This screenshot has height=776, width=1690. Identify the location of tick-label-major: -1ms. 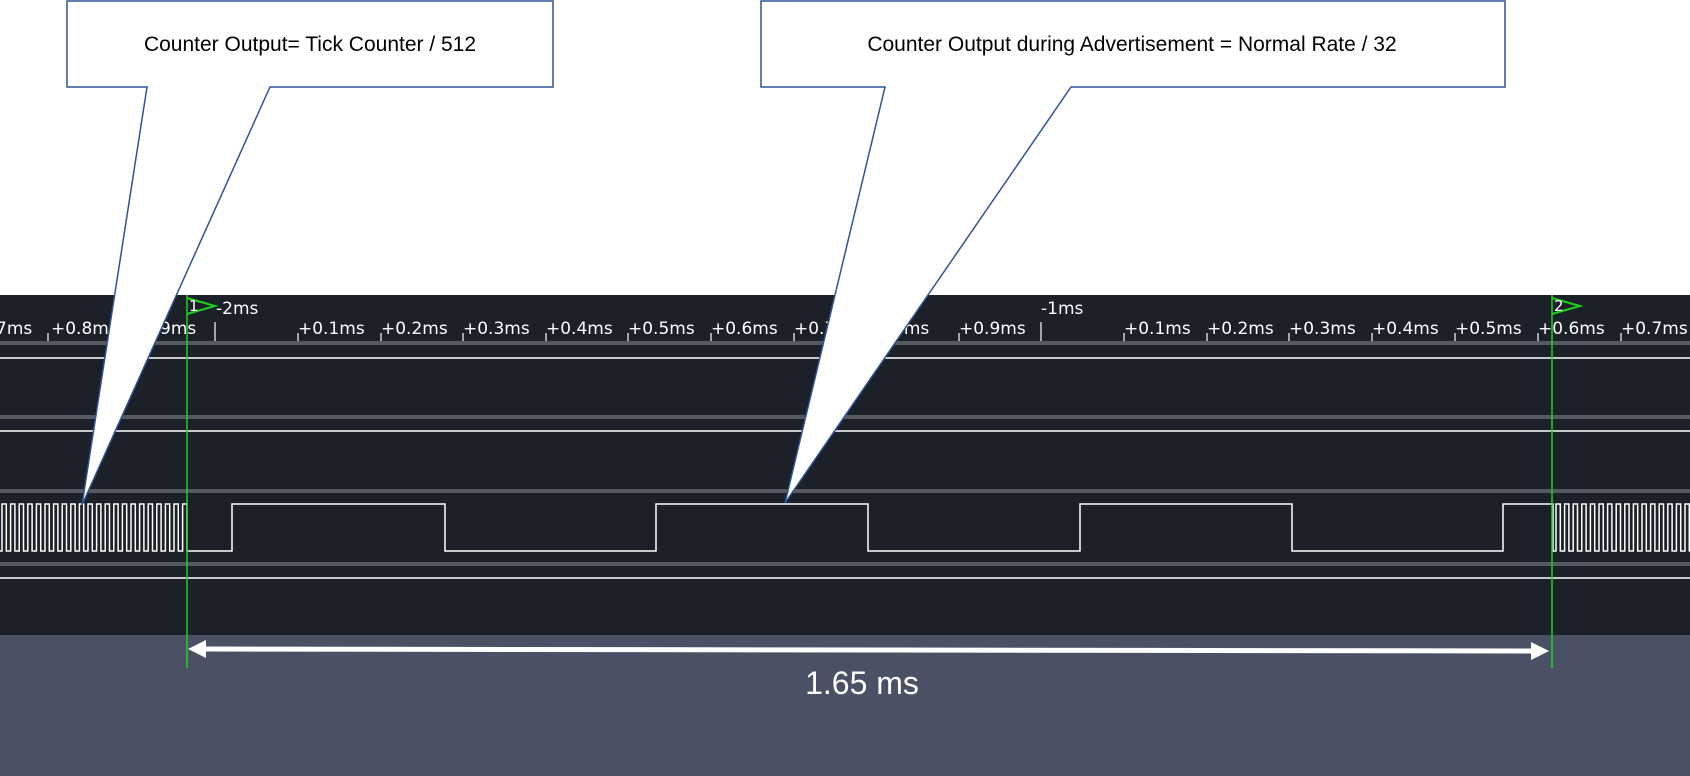
(1062, 309).